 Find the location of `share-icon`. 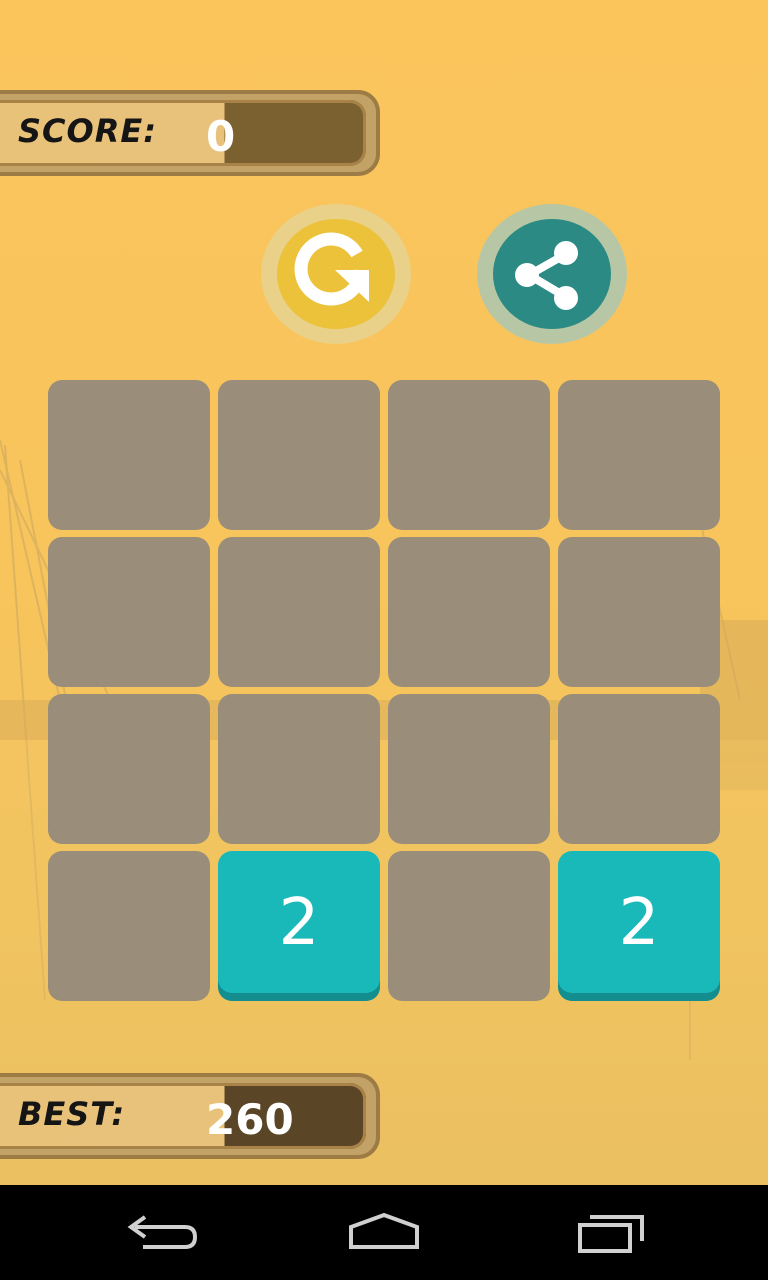

share-icon is located at coordinates (546, 275).